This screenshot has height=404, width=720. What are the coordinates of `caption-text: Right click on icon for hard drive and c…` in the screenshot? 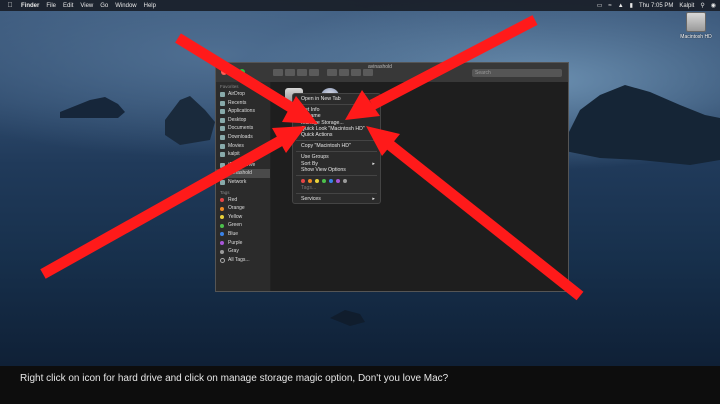 It's located at (234, 378).